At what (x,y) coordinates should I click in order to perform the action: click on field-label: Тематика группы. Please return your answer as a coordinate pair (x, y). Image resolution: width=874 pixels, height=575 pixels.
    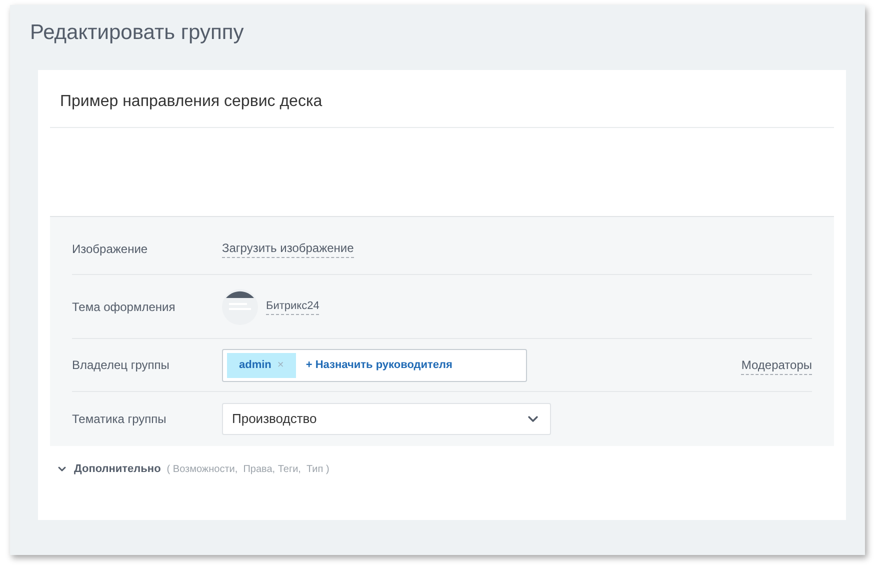
    Looking at the image, I should click on (120, 419).